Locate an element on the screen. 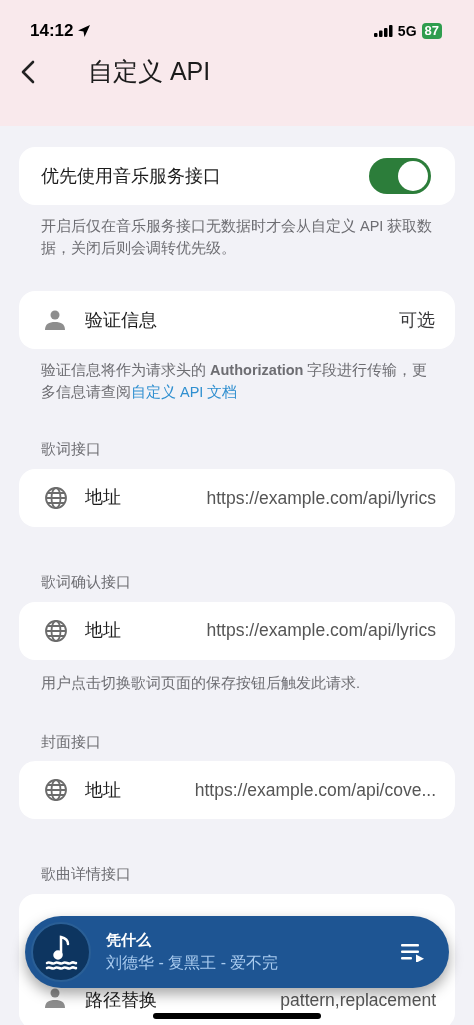  network-label: 5G is located at coordinates (407, 31).